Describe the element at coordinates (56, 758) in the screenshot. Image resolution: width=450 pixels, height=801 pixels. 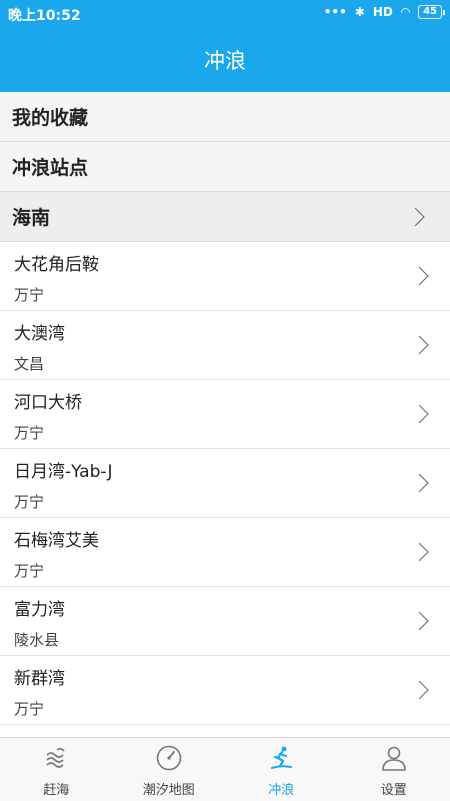
I see `waves-icon` at that location.